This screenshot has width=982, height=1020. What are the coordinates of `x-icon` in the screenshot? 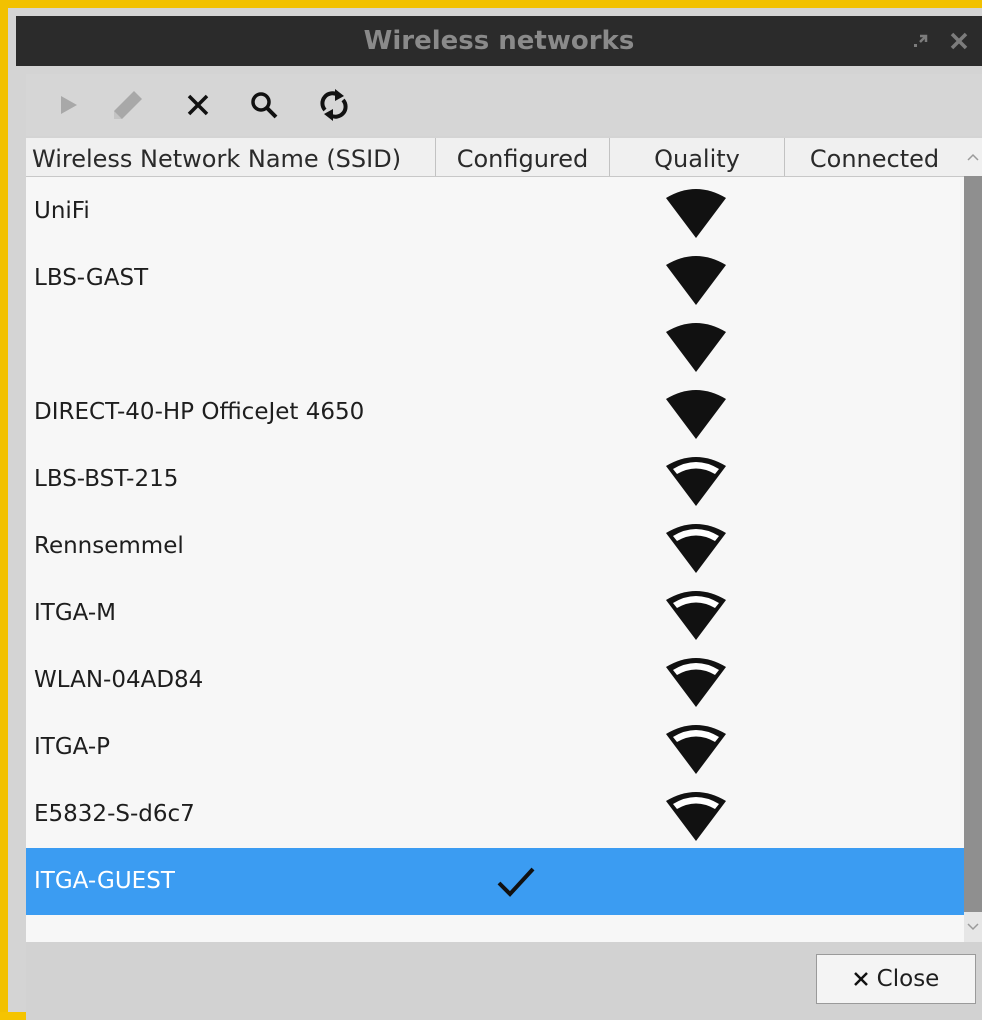 It's located at (198, 105).